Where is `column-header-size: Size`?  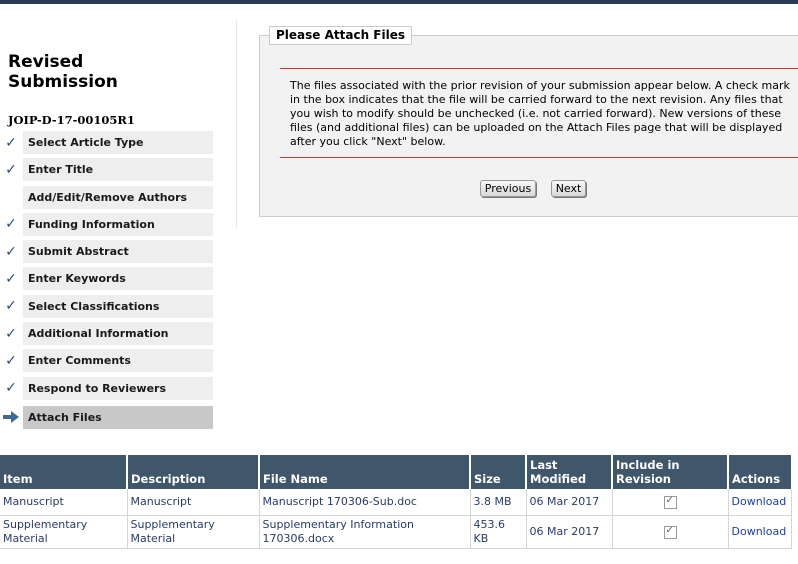
column-header-size: Size is located at coordinates (498, 472).